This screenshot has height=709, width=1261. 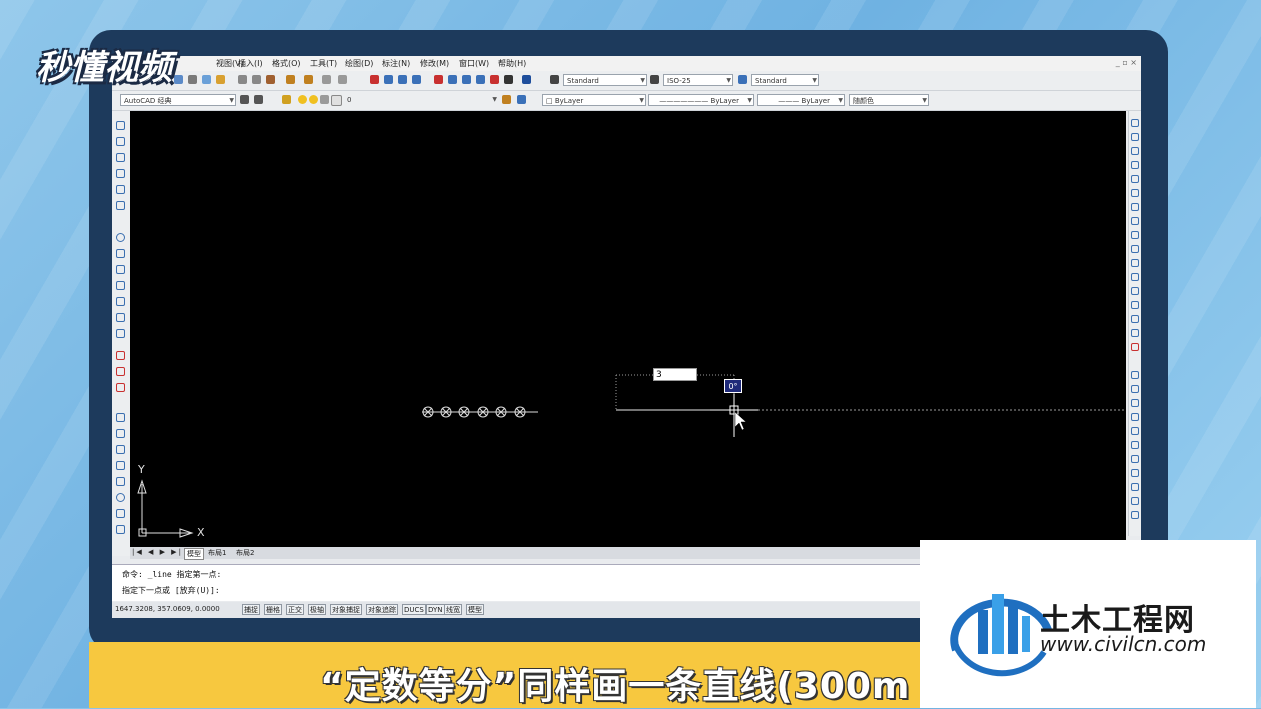 I want to click on dim-diameter-icon, so click(x=120, y=497).